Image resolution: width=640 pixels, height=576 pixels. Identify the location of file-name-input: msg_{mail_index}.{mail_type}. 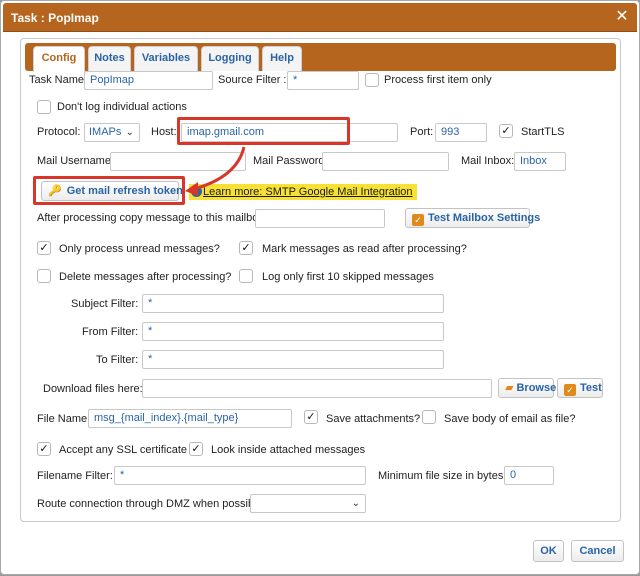
(190, 418).